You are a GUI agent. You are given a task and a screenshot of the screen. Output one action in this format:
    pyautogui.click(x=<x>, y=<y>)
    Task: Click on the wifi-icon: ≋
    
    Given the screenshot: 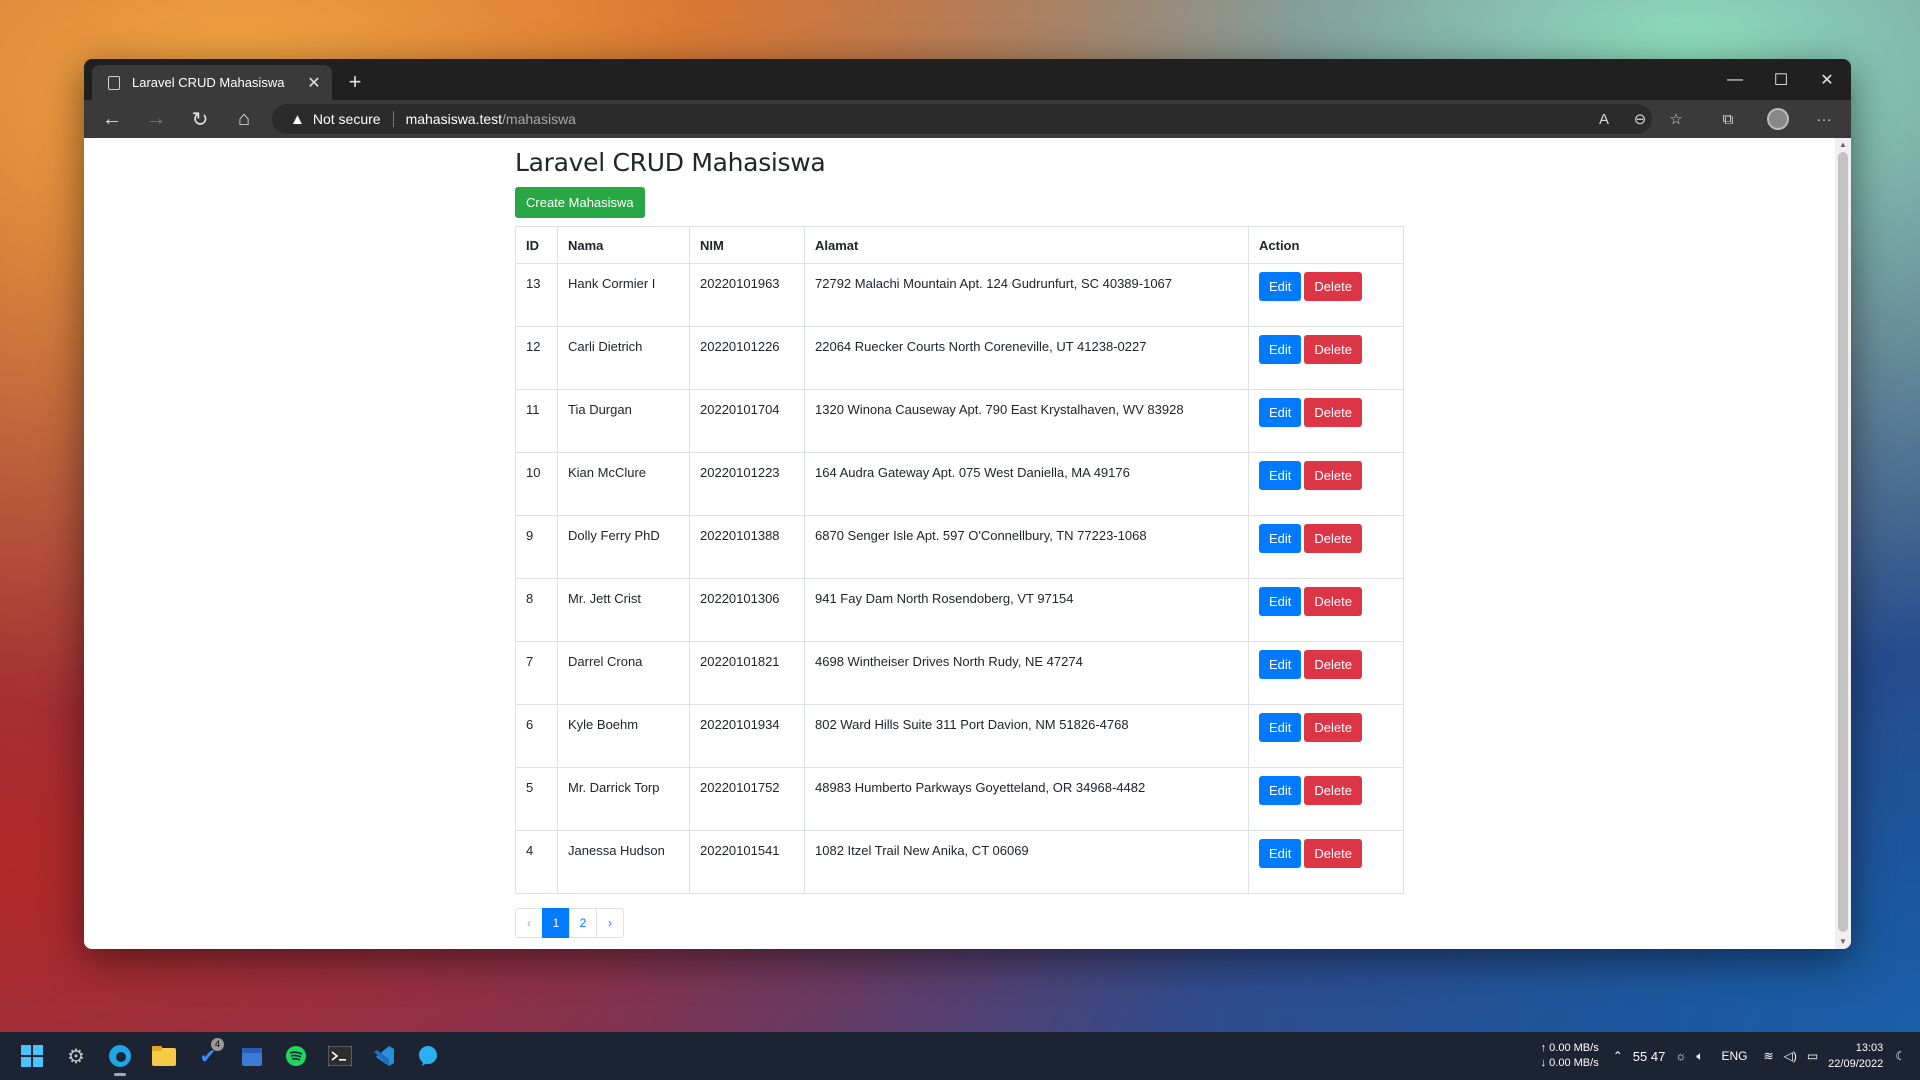 What is the action you would take?
    pyautogui.click(x=1769, y=1056)
    